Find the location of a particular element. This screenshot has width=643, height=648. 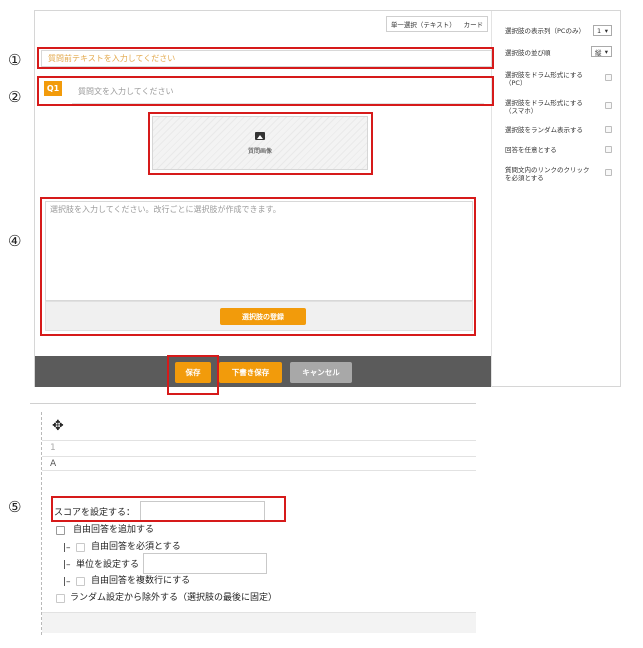

random-display-checkbox is located at coordinates (608, 129).